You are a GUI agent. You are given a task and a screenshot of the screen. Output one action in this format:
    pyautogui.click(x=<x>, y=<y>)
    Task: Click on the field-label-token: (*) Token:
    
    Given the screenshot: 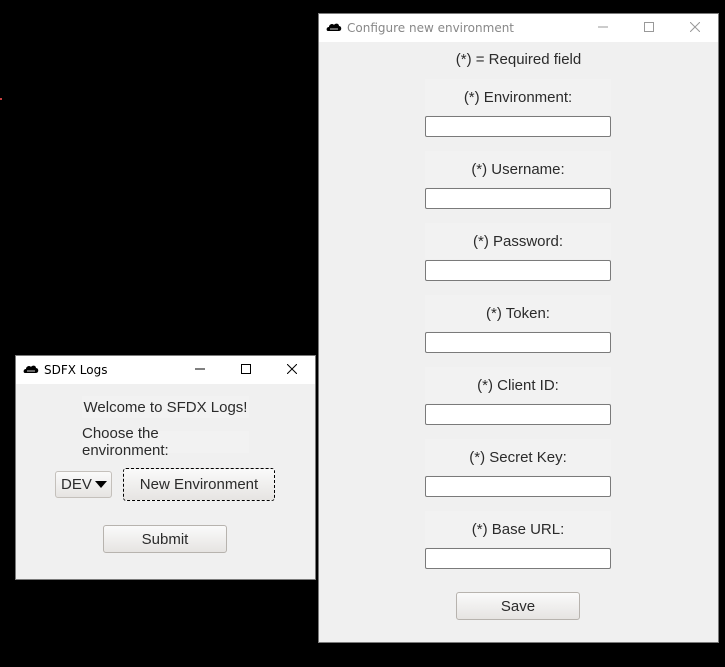 What is the action you would take?
    pyautogui.click(x=518, y=313)
    